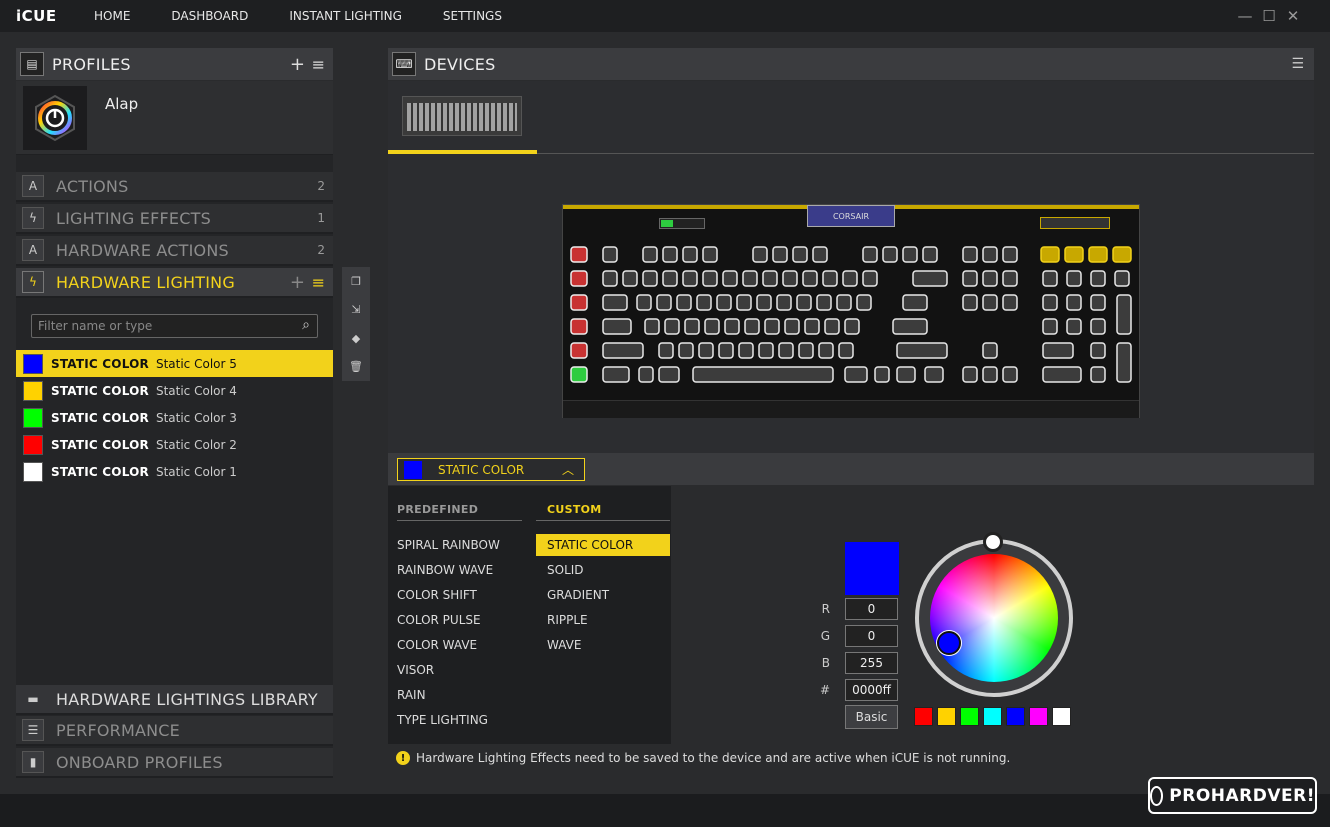  Describe the element at coordinates (491, 469) in the screenshot. I see `effect-type-dropdown: STATIC COLOR ︿` at that location.